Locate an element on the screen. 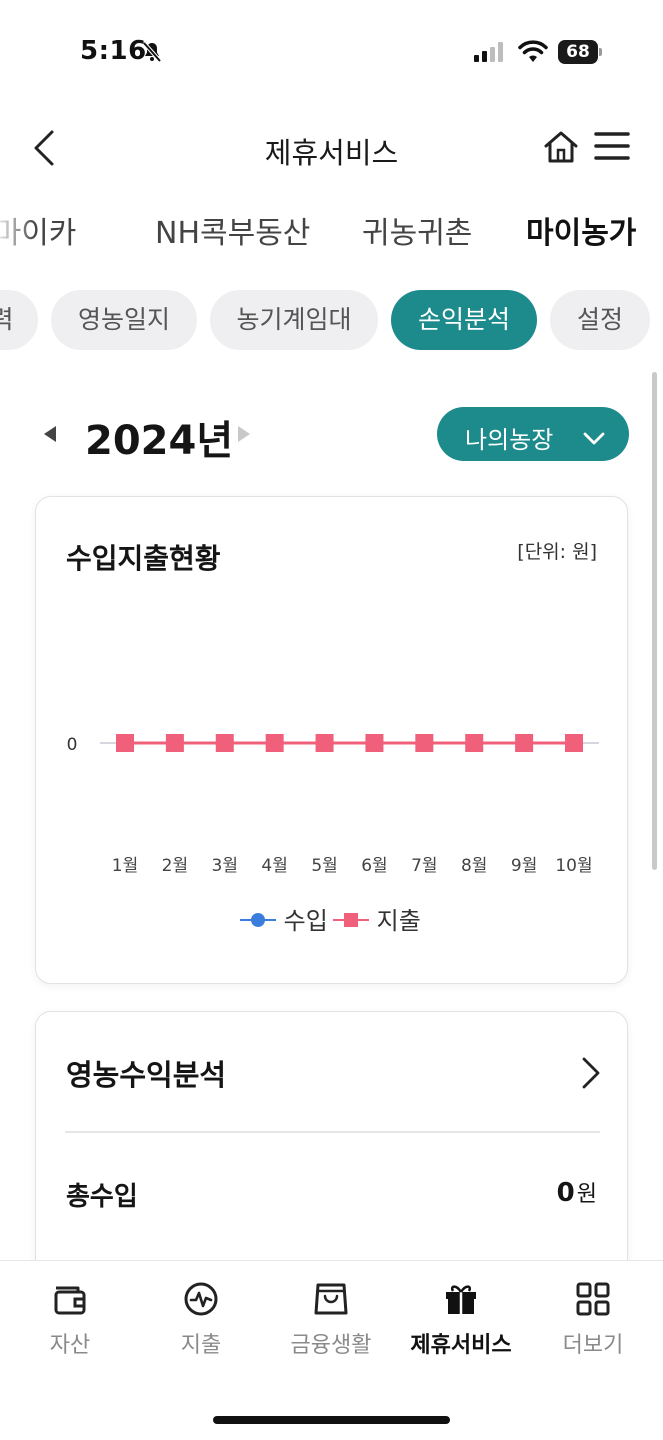  total-income-value: 0원 is located at coordinates (577, 1192).